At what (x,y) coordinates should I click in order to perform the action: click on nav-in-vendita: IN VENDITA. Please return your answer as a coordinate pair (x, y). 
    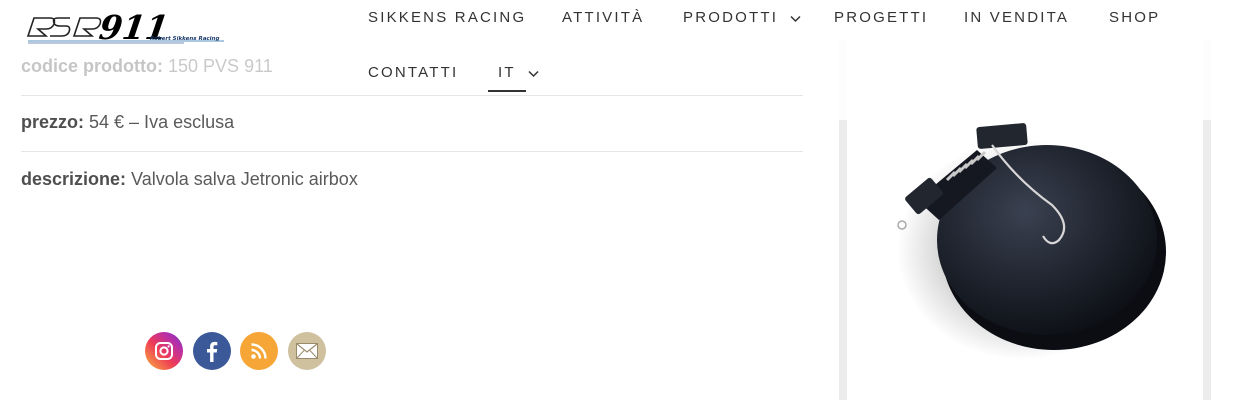
    Looking at the image, I should click on (1016, 17).